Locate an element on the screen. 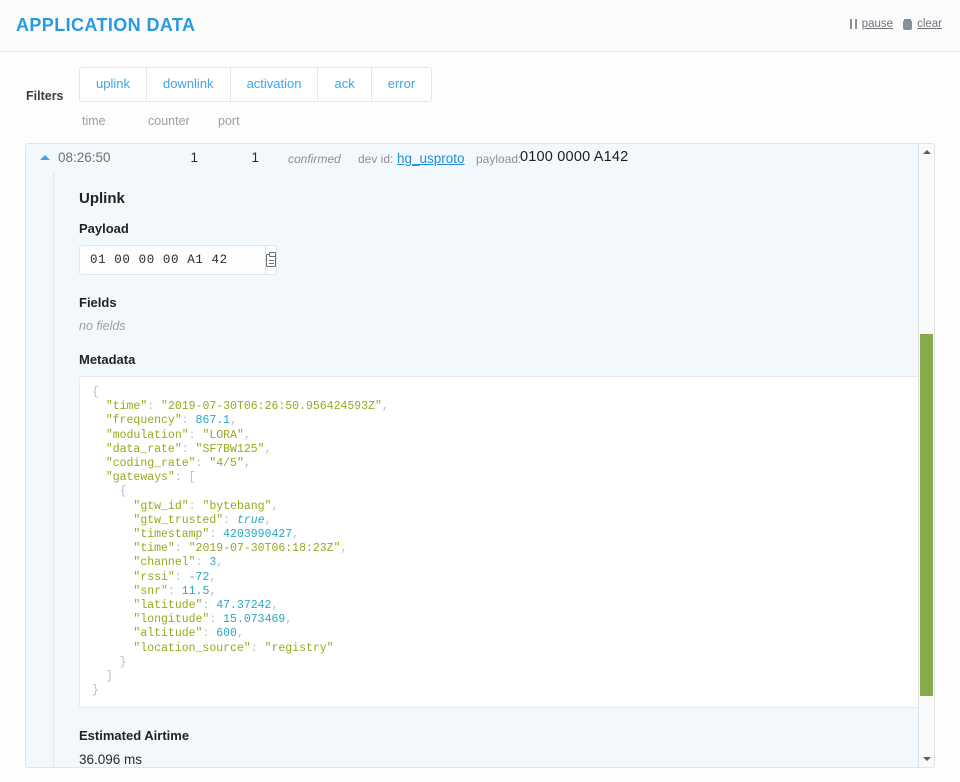 The height and width of the screenshot is (782, 960). page-header: APPLICATION DATA pause clear is located at coordinates (480, 26).